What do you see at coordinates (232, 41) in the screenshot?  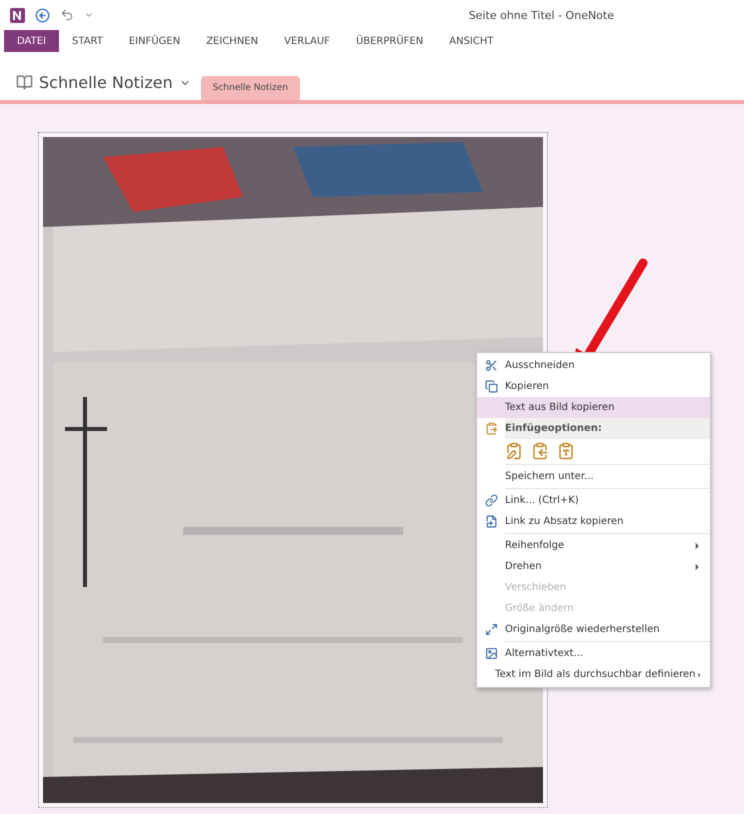 I see `ribbon-tab: ZEICHNEN` at bounding box center [232, 41].